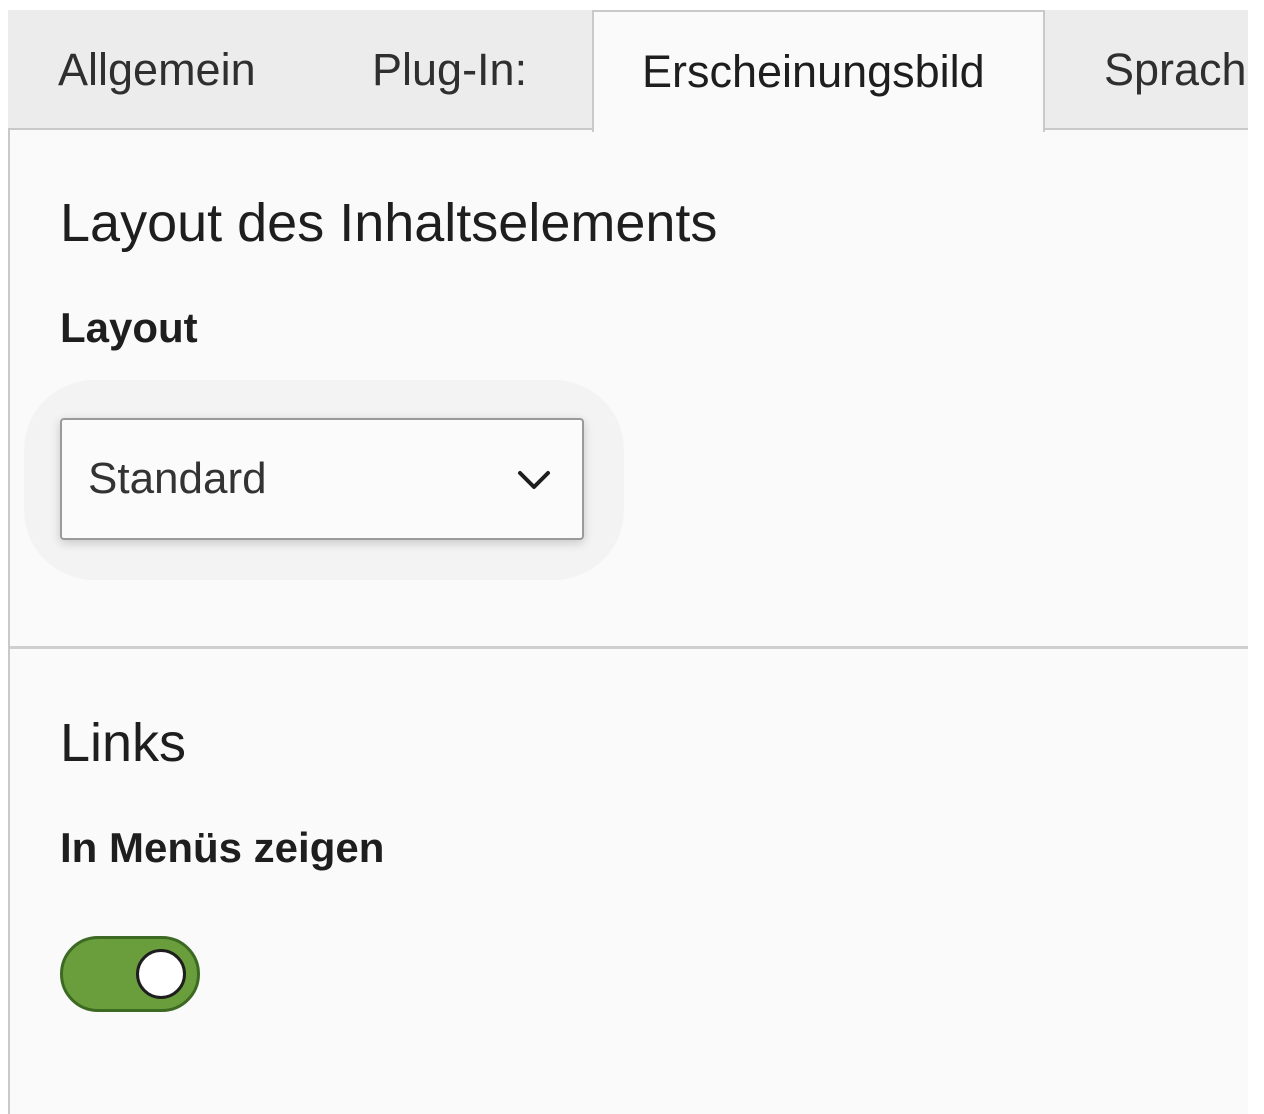 The image size is (1264, 1114). I want to click on show-in-menus-toggle, so click(130, 974).